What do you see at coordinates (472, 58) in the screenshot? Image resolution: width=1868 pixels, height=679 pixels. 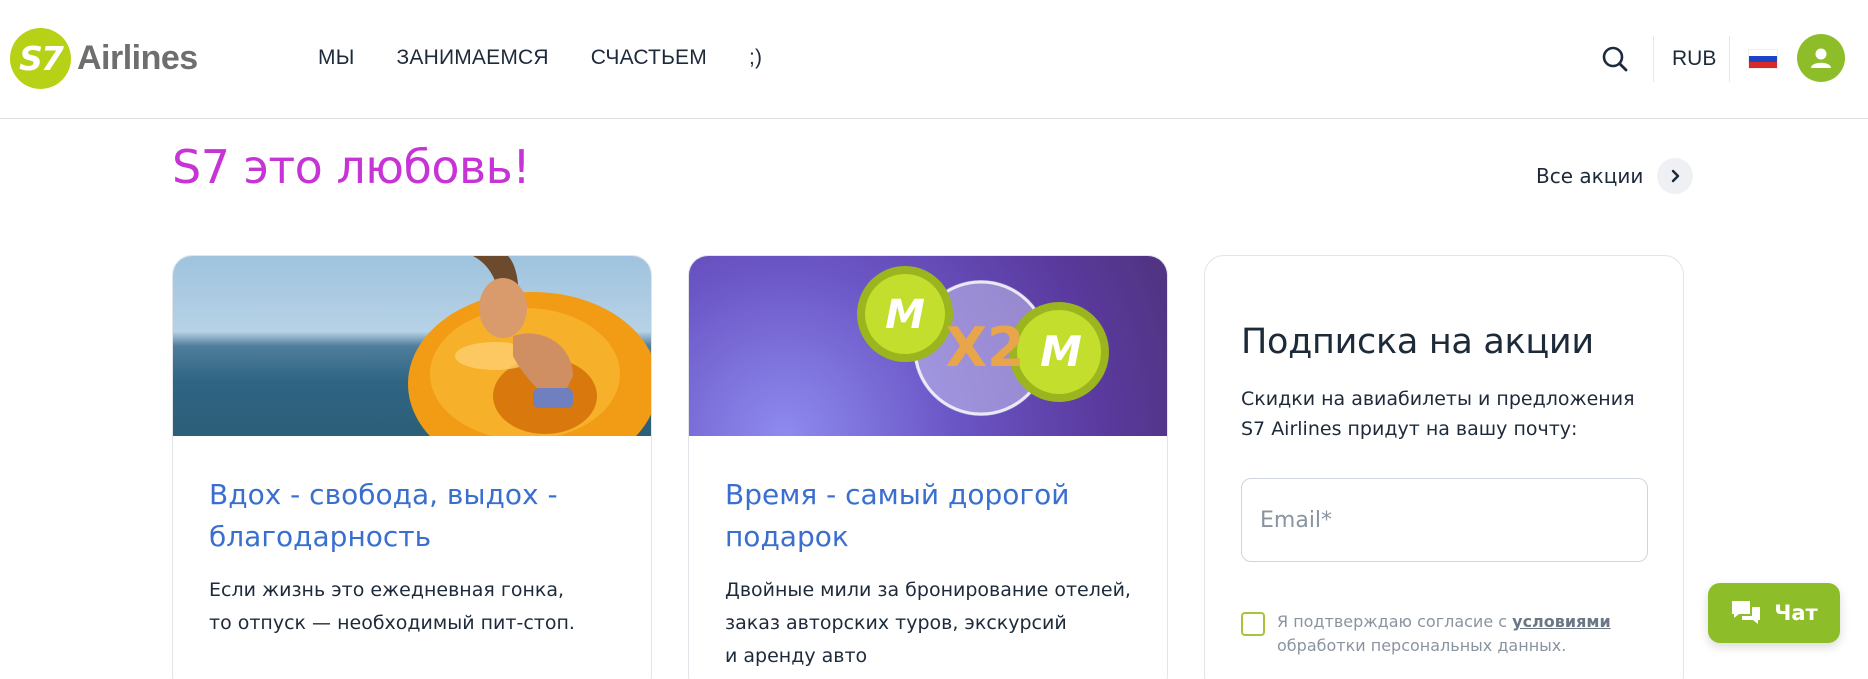 I see `nav-item-zanimaemsya: ЗАНИМАЕМСЯ` at bounding box center [472, 58].